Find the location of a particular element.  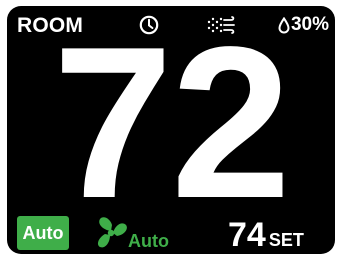

setpoint-label: SET is located at coordinates (286, 240).